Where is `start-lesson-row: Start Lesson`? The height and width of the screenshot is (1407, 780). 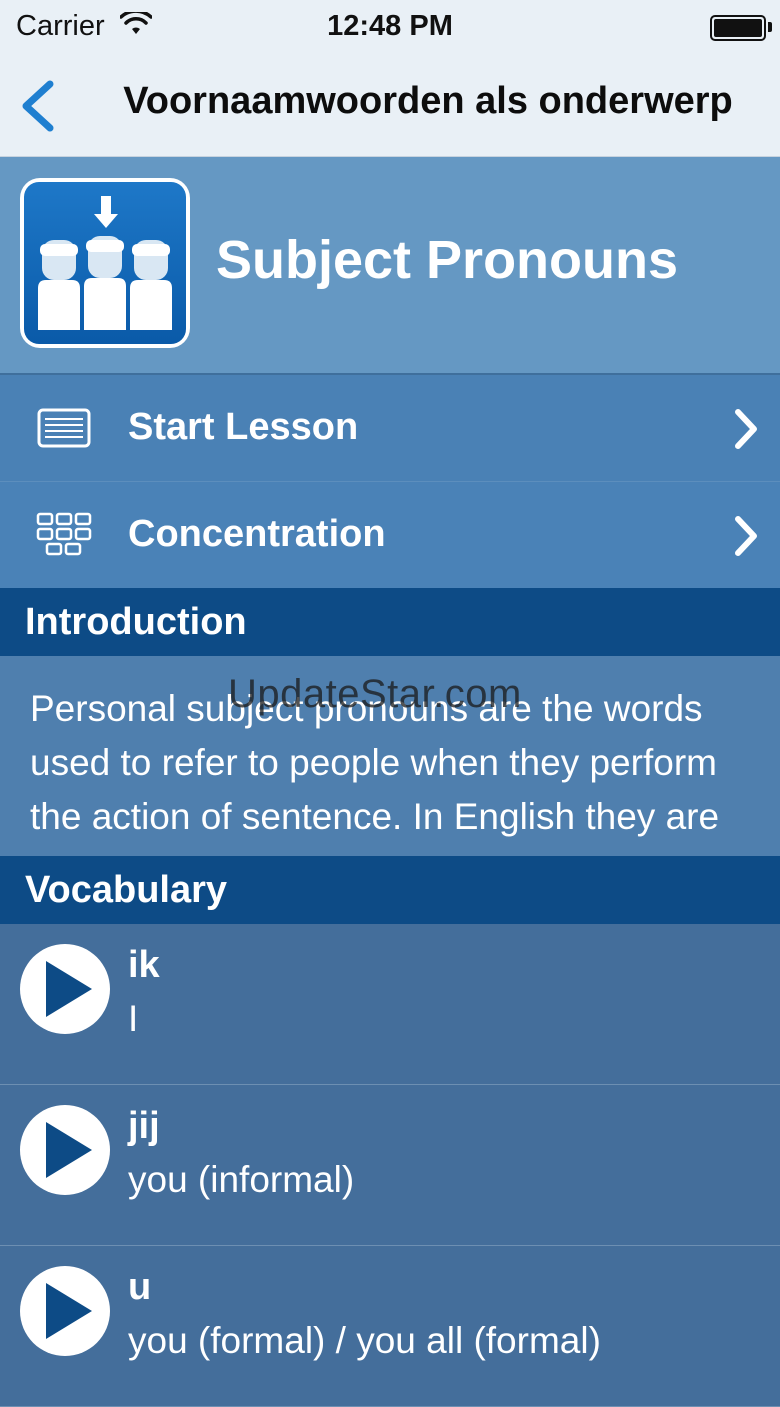 start-lesson-row: Start Lesson is located at coordinates (390, 428).